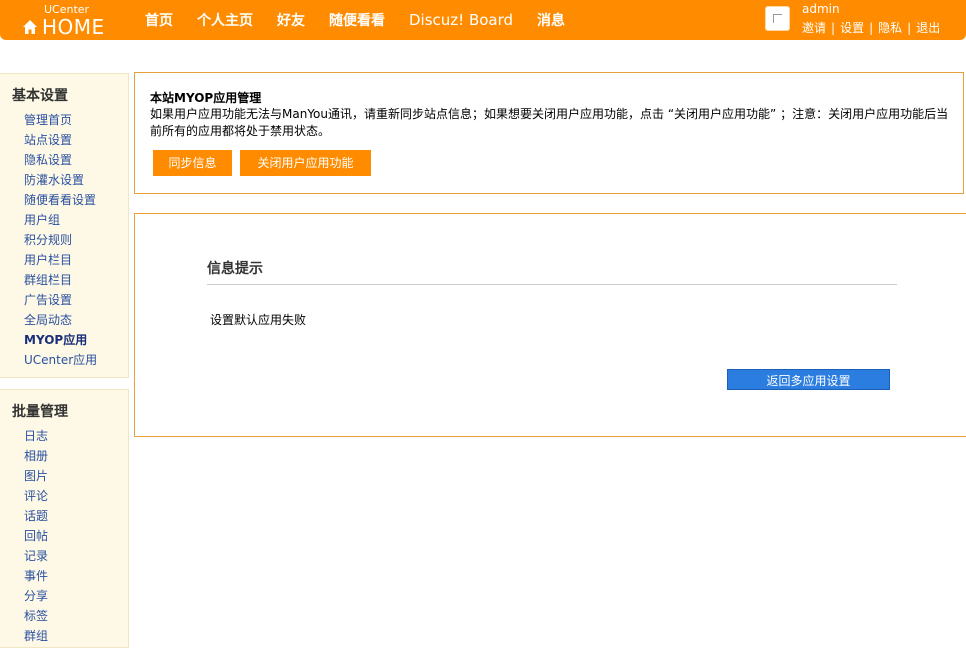 Image resolution: width=966 pixels, height=648 pixels. What do you see at coordinates (48, 120) in the screenshot?
I see `sidebar-item-admin-home: 管理首页` at bounding box center [48, 120].